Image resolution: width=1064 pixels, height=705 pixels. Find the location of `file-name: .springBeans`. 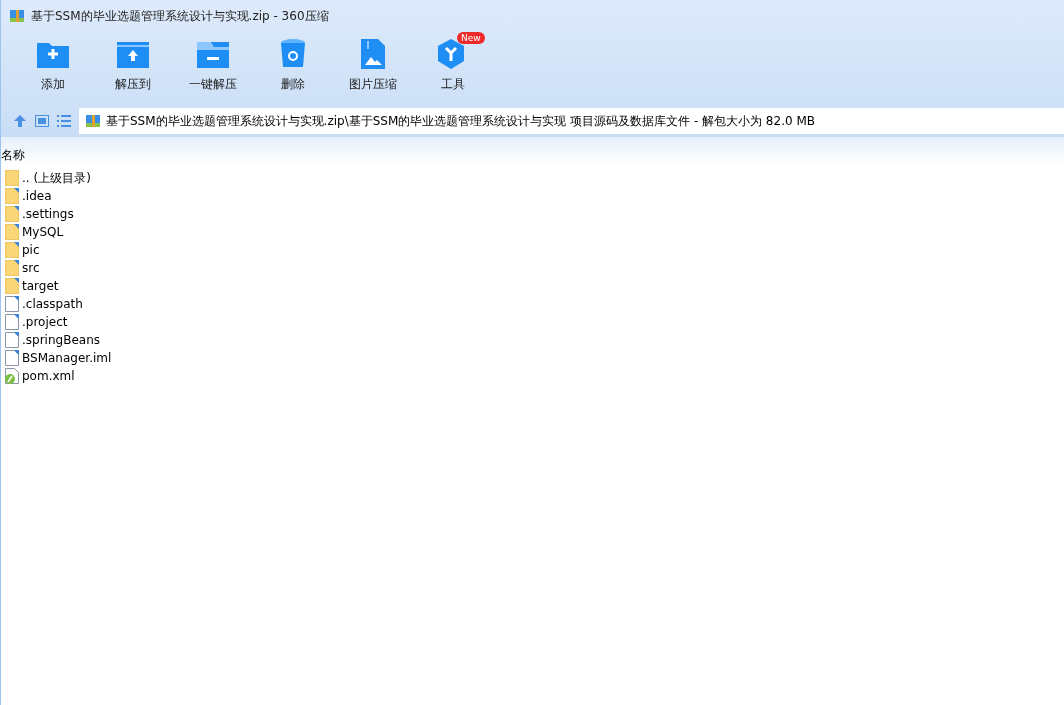

file-name: .springBeans is located at coordinates (61, 340).